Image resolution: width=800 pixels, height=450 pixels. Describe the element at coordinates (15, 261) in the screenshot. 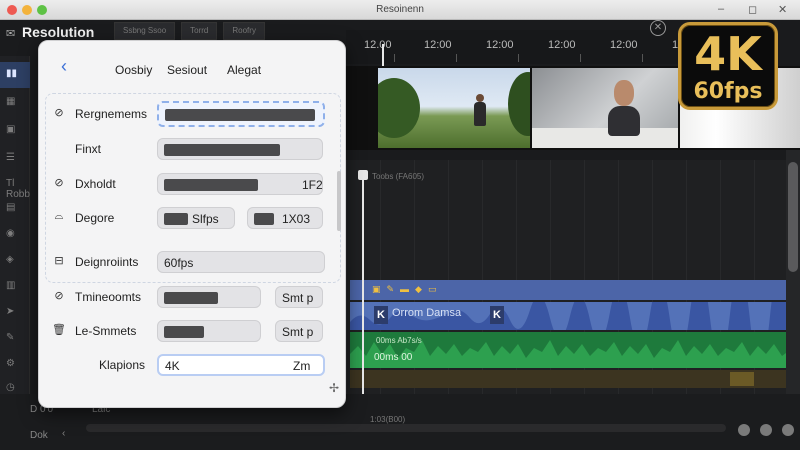

I see `rail-item-7: ◈` at that location.